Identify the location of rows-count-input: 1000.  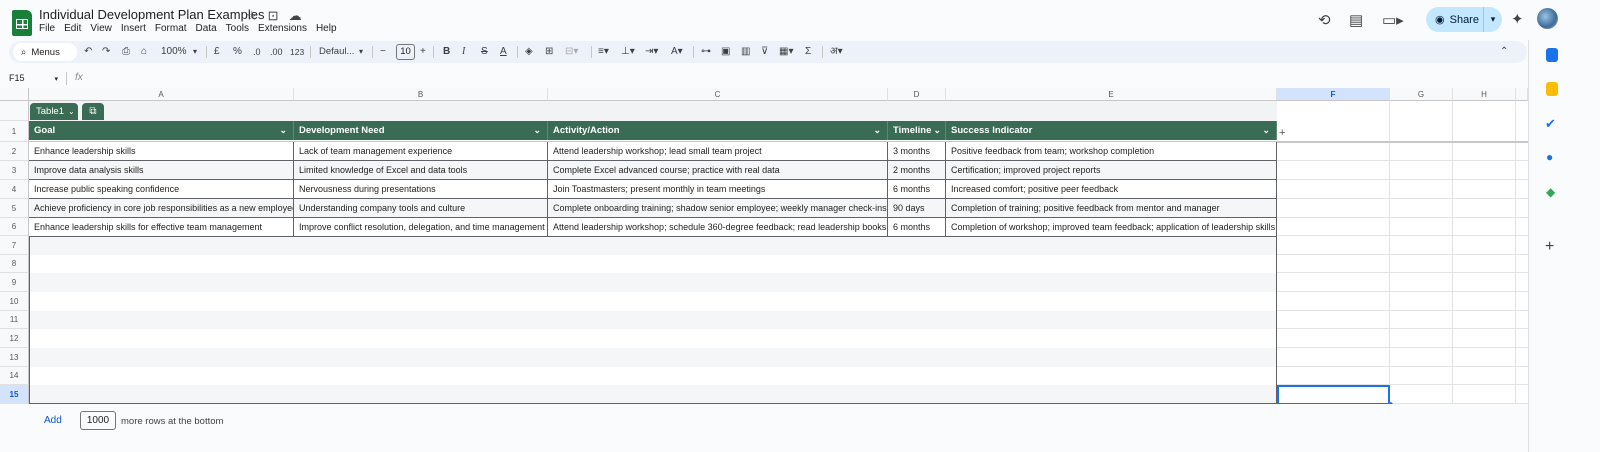
(98, 420).